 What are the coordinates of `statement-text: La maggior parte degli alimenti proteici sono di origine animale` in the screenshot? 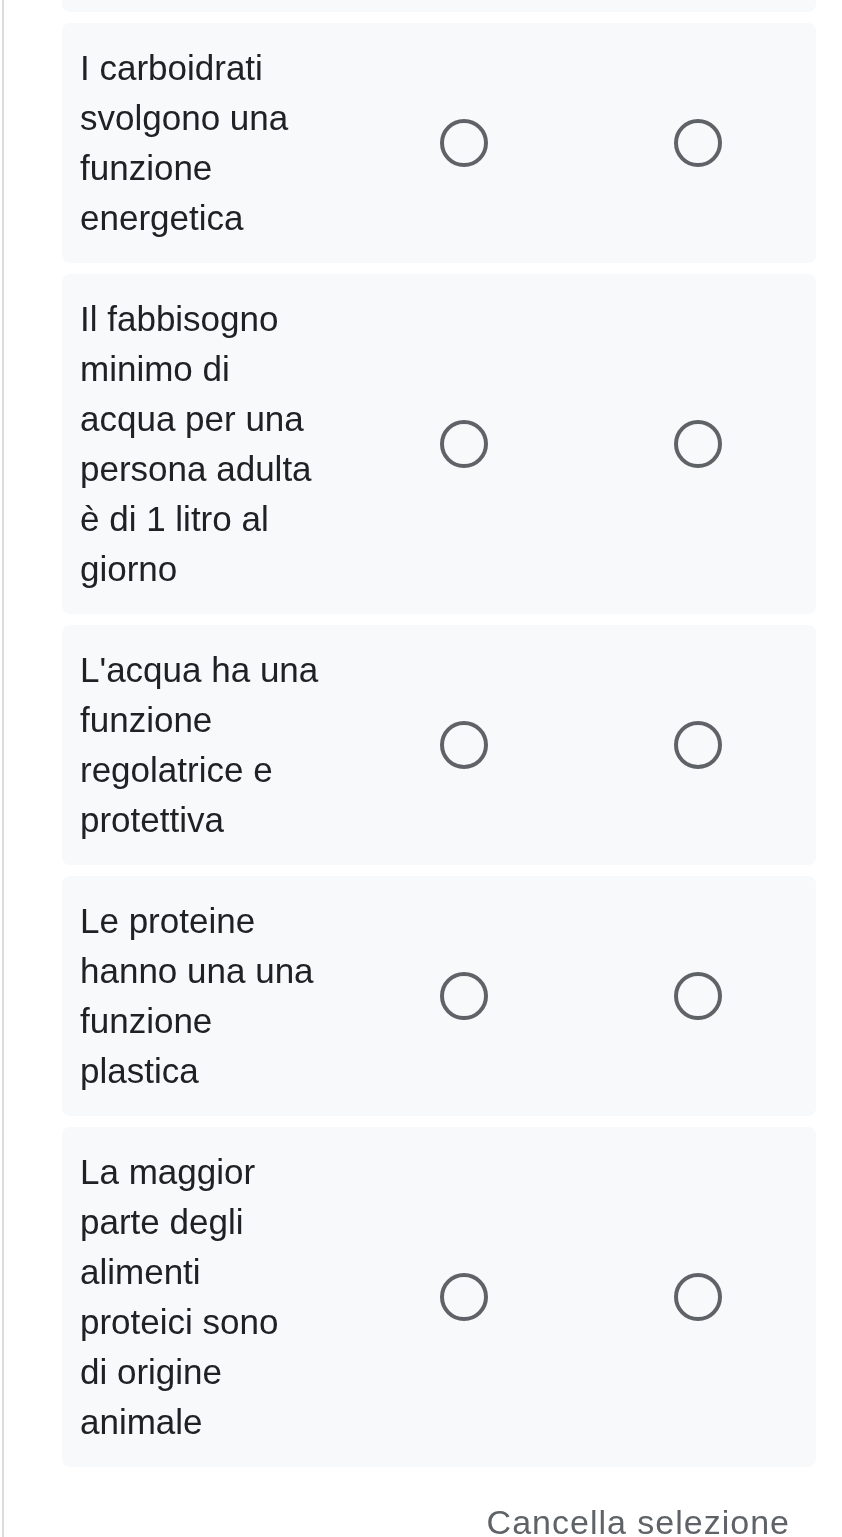 It's located at (180, 1297).